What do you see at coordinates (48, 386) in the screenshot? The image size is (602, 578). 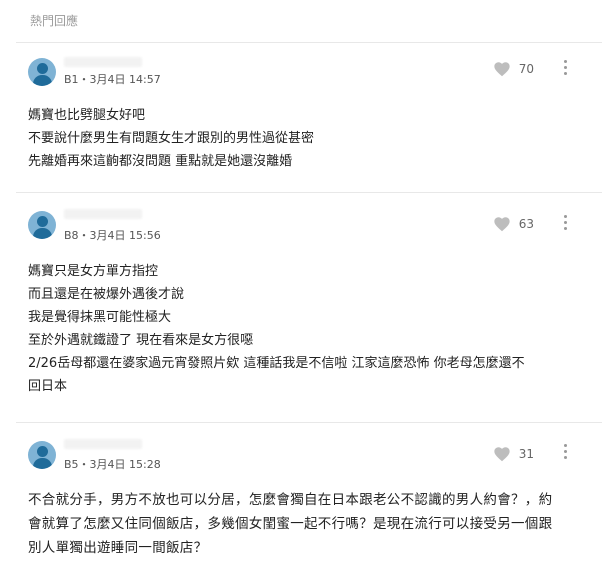 I see `comment-line: 回日本` at bounding box center [48, 386].